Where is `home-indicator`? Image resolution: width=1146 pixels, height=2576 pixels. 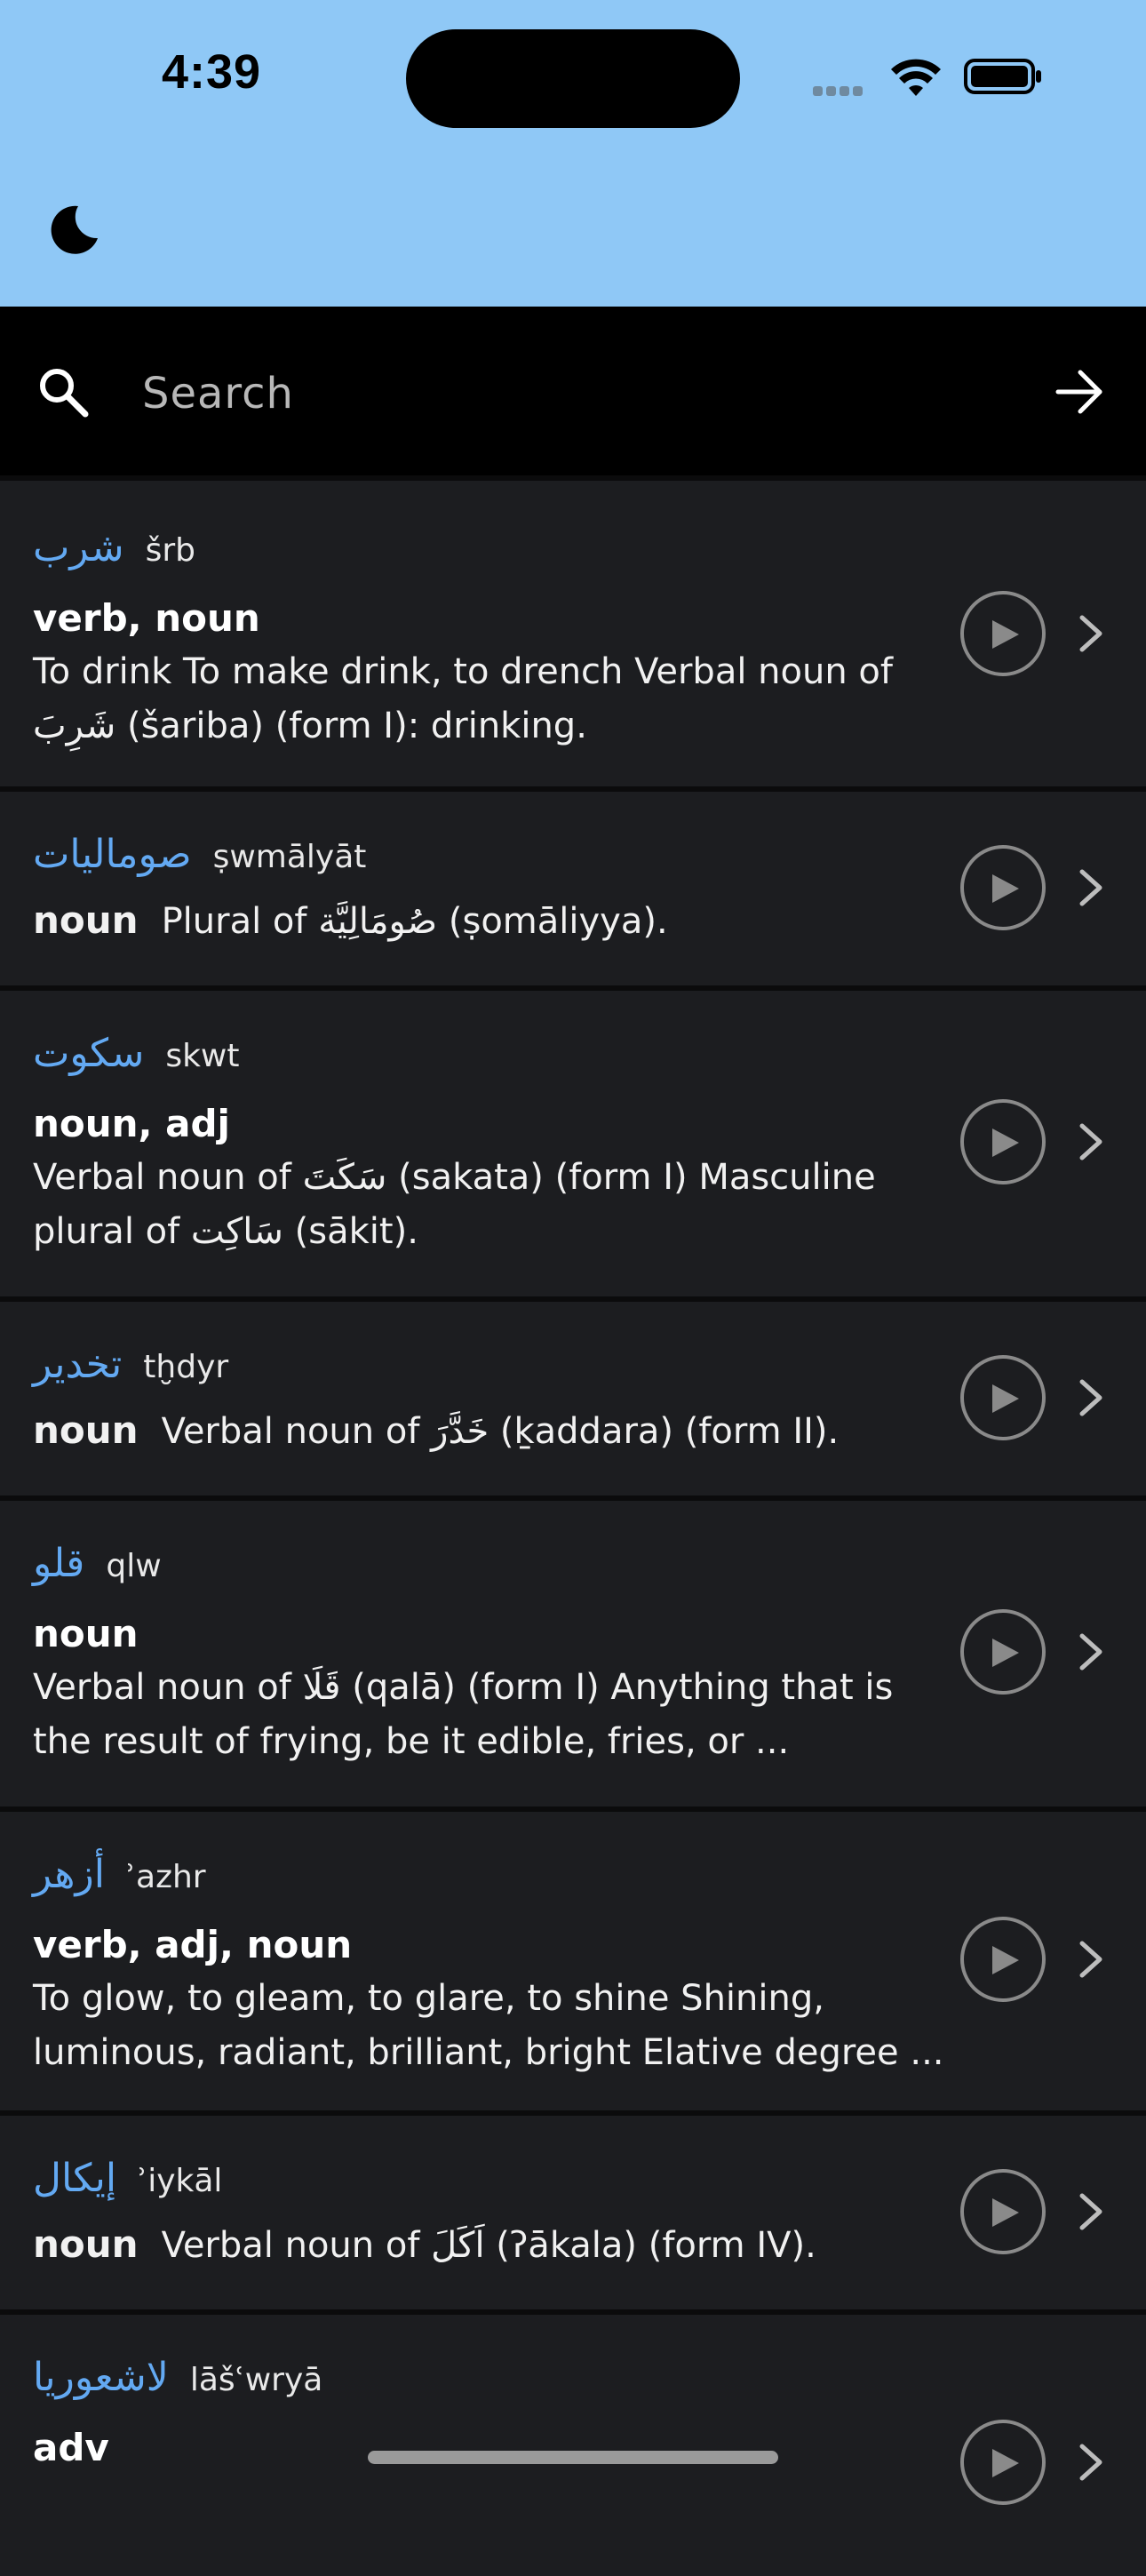
home-indicator is located at coordinates (573, 2457).